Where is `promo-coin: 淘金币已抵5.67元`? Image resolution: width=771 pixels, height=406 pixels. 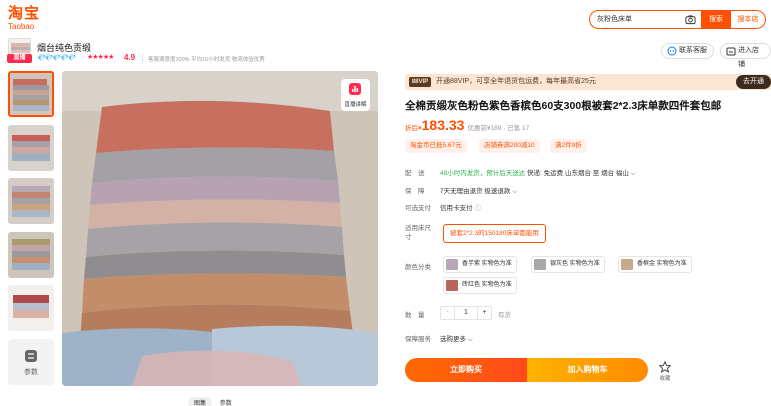
promo-coin: 淘金币已抵5.67元 is located at coordinates (436, 146).